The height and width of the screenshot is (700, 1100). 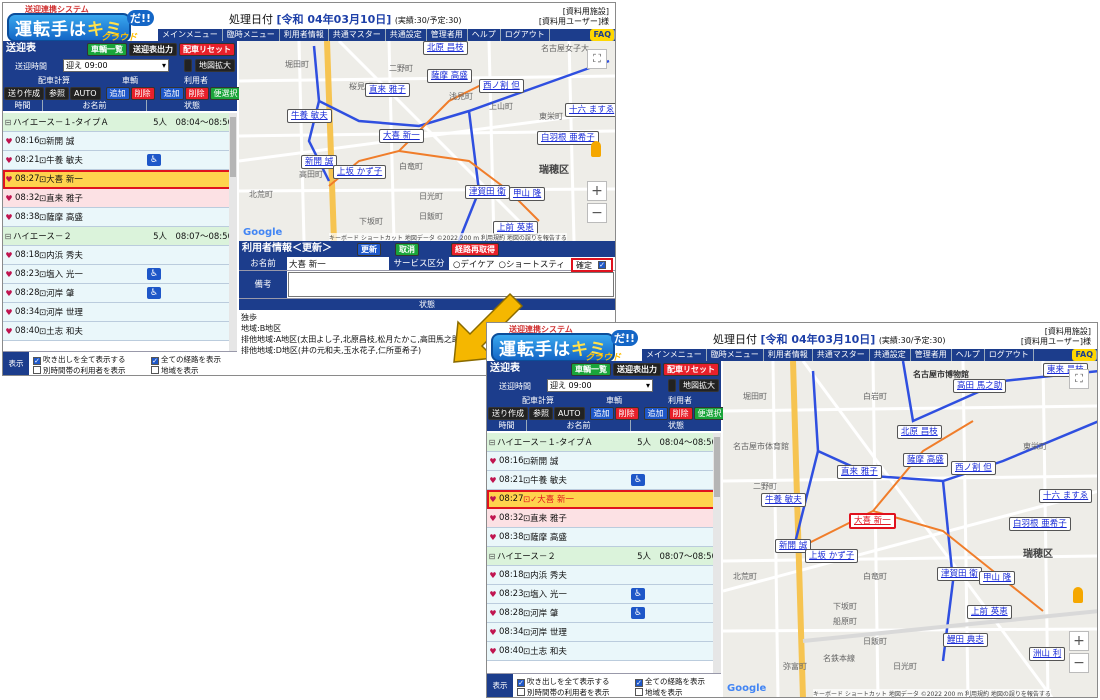 I want to click on opt-show-areas: 地域を表示, so click(x=659, y=692).